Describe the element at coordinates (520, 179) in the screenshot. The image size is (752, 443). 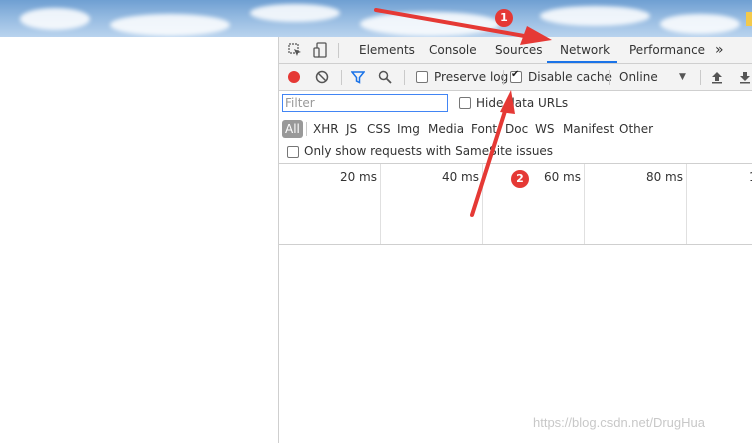
I see `annotation-badge-2: 2` at that location.